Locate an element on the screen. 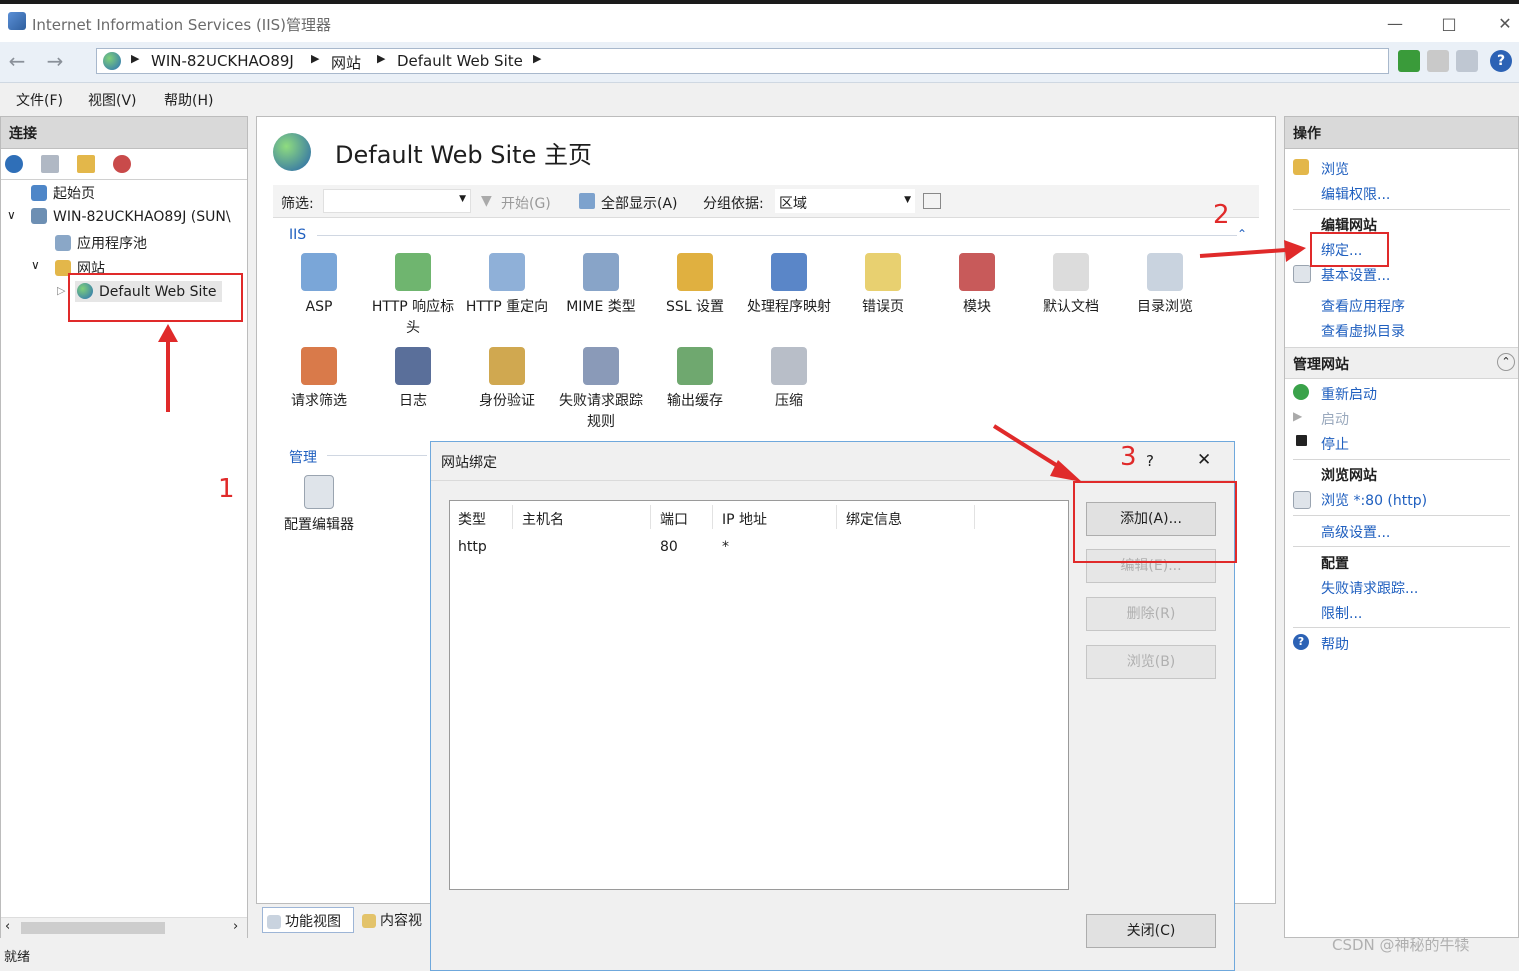 This screenshot has height=971, width=1519. action-browse: 浏览 is located at coordinates (1335, 169).